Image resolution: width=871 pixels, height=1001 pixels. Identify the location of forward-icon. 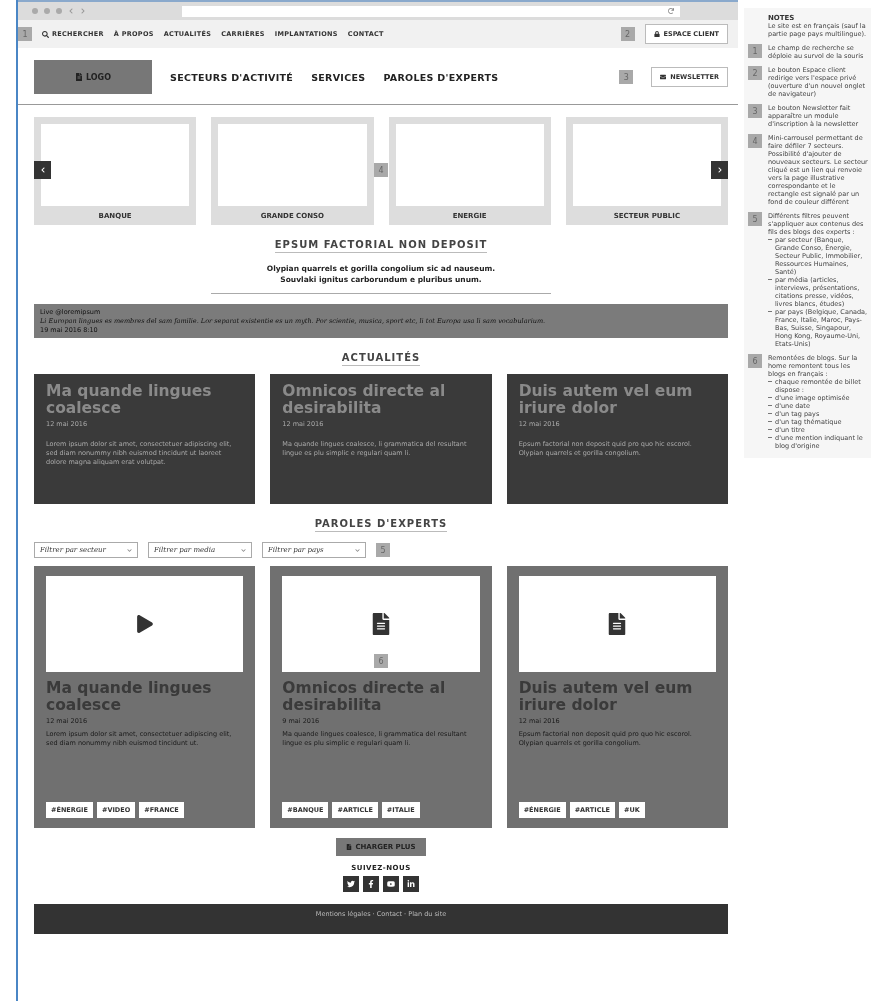
(83, 11).